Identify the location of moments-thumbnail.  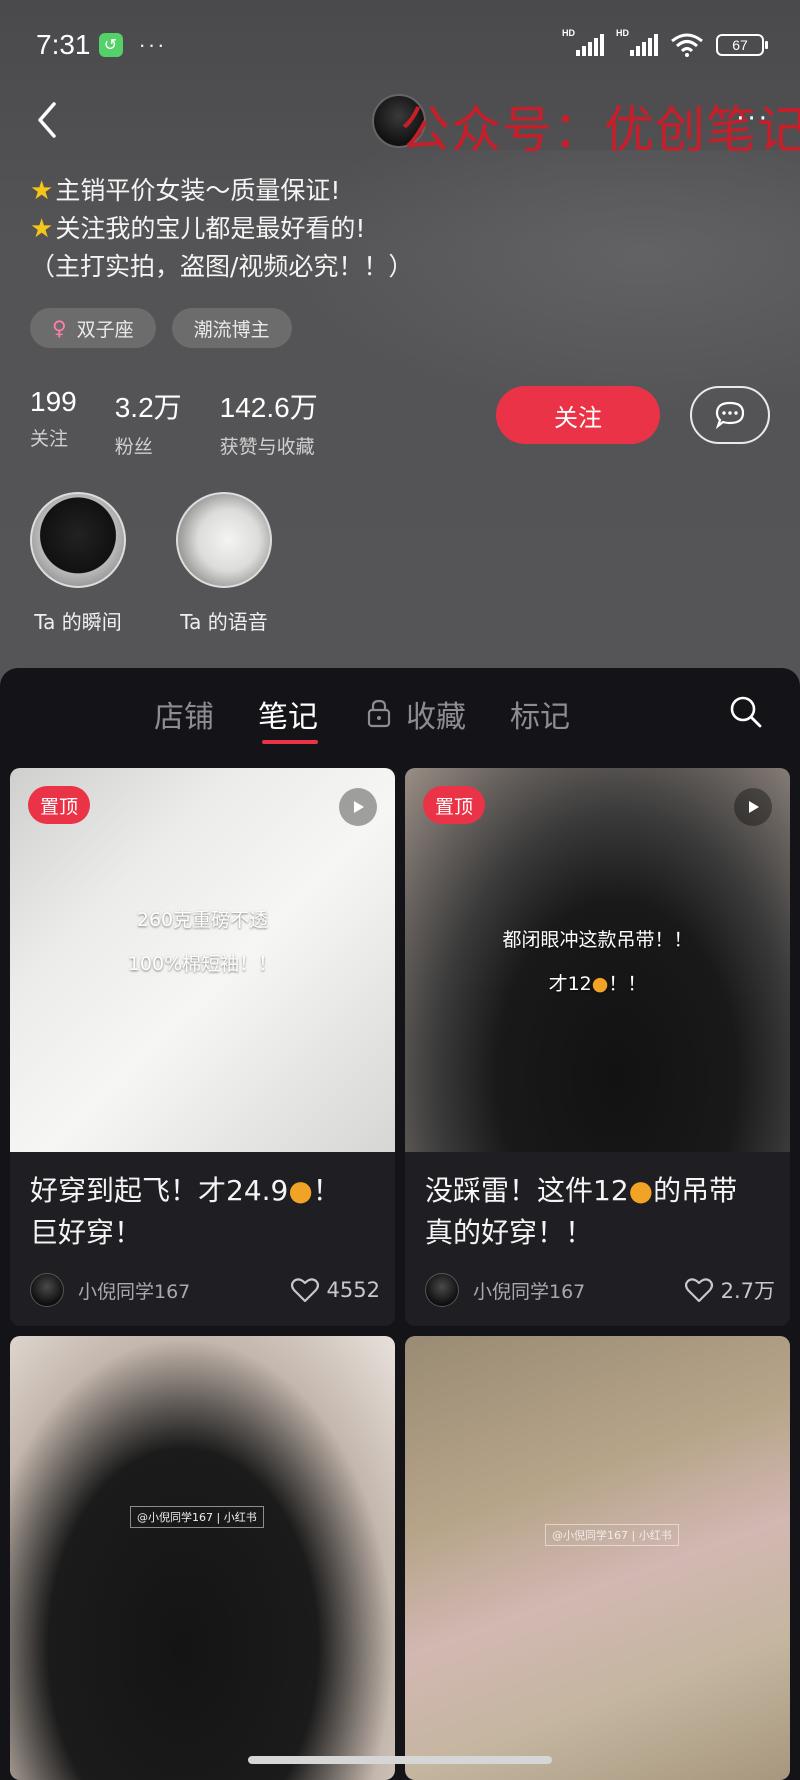
(78, 540).